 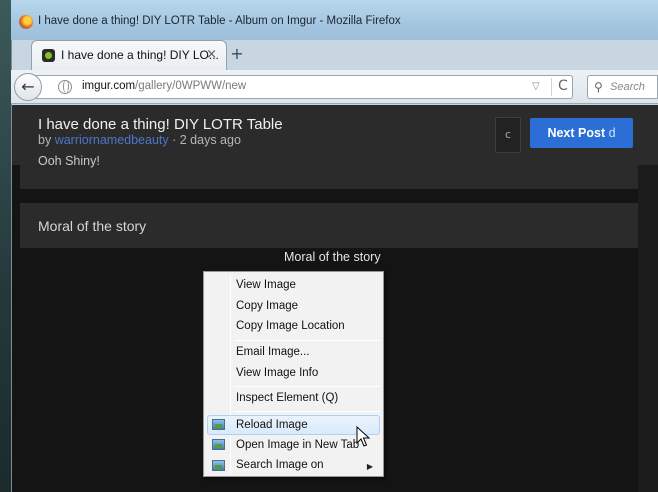 I want to click on comments-button: c, so click(x=508, y=135).